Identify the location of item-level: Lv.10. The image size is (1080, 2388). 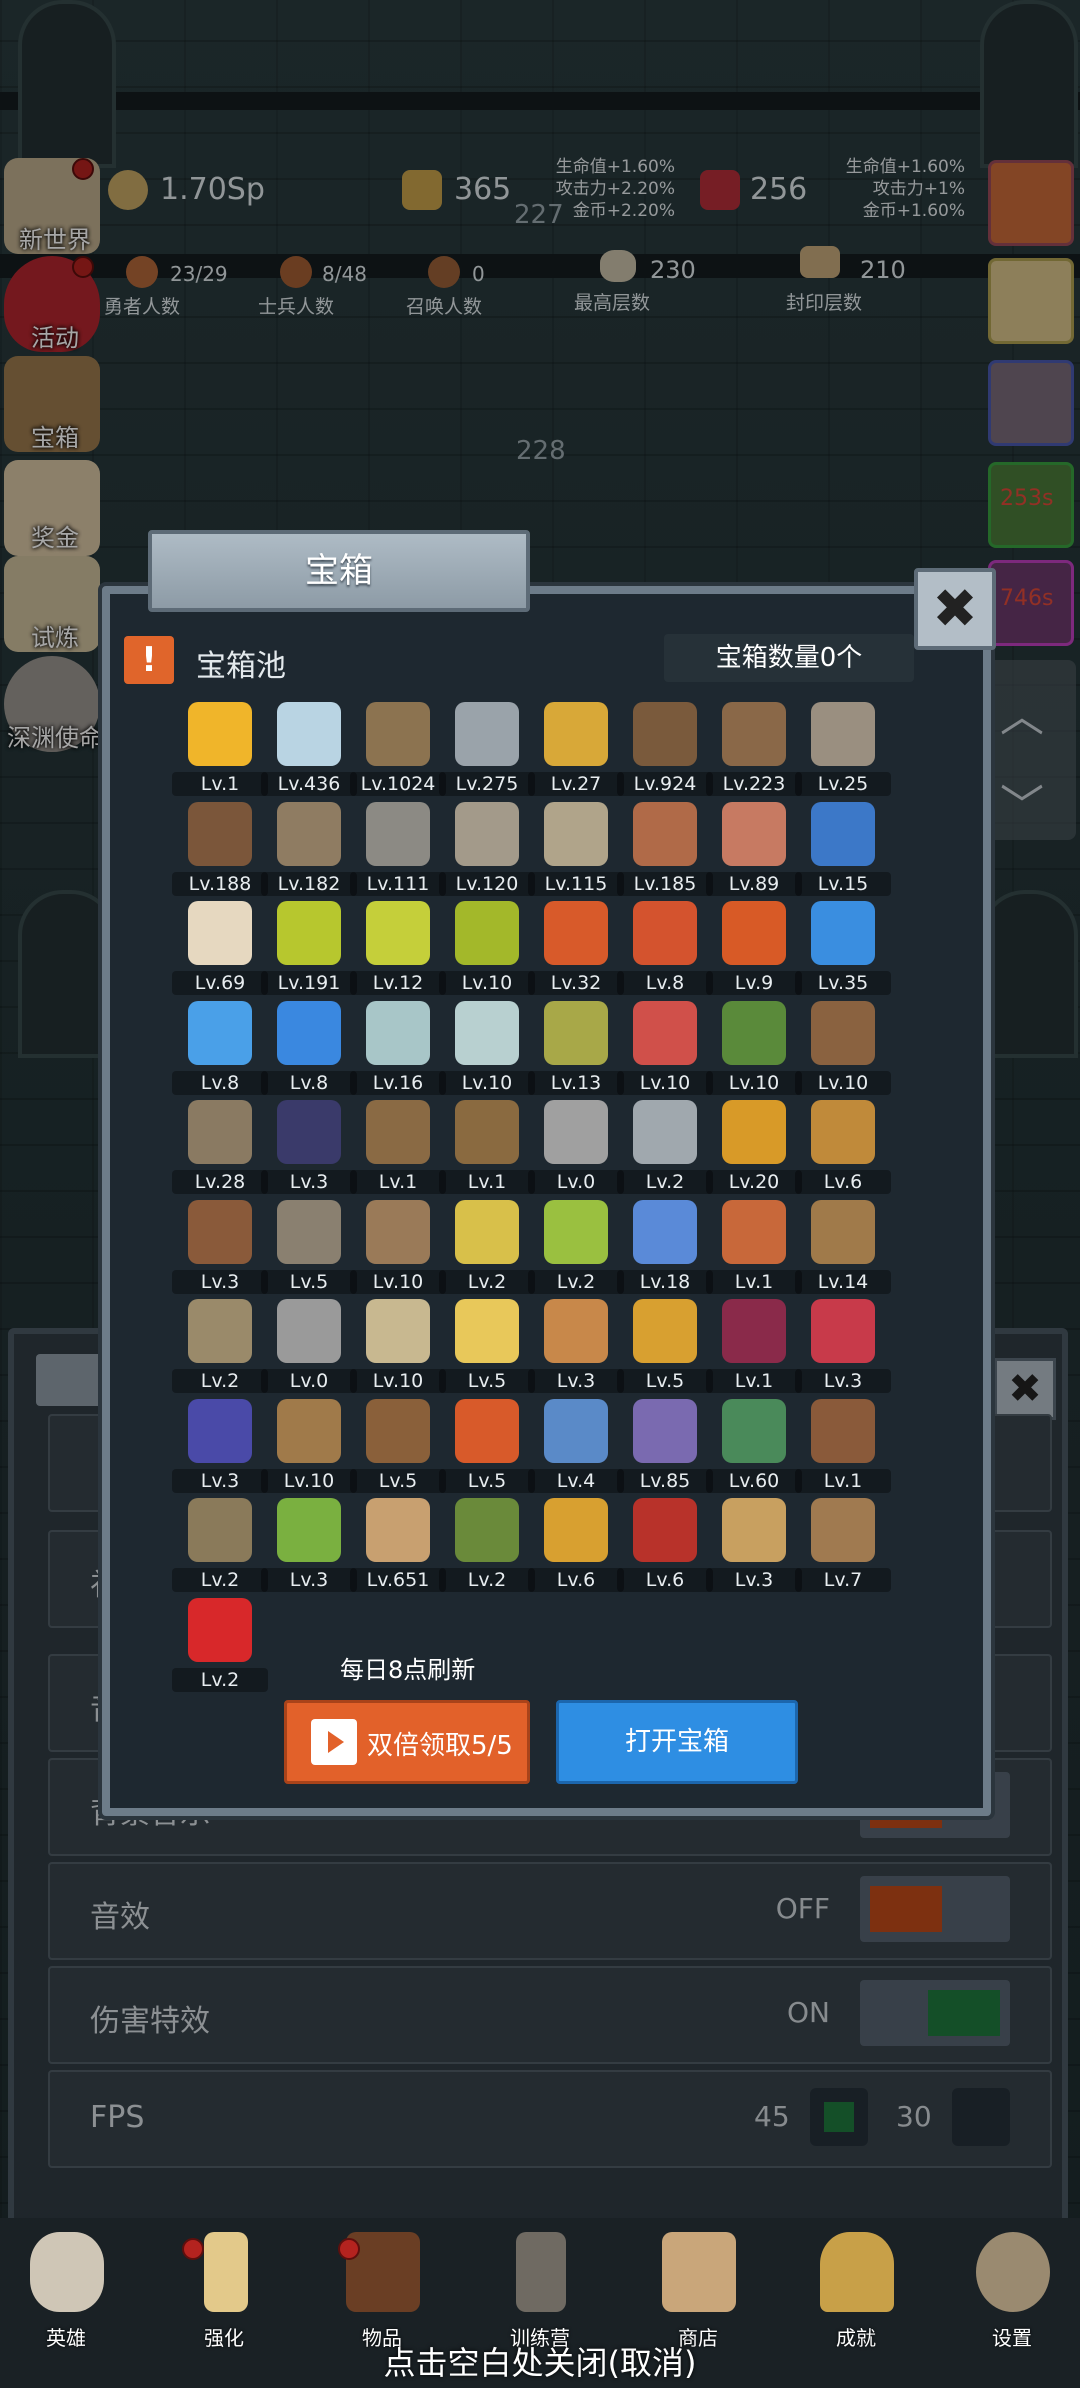
(487, 983).